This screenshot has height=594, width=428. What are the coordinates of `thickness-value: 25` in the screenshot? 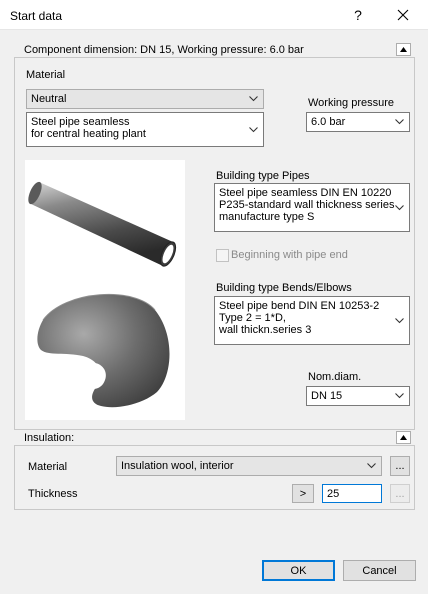 It's located at (333, 494).